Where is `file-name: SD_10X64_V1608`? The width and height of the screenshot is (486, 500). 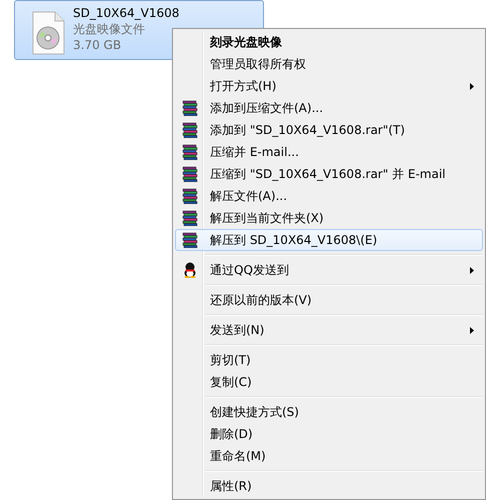 file-name: SD_10X64_V1608 is located at coordinates (126, 13).